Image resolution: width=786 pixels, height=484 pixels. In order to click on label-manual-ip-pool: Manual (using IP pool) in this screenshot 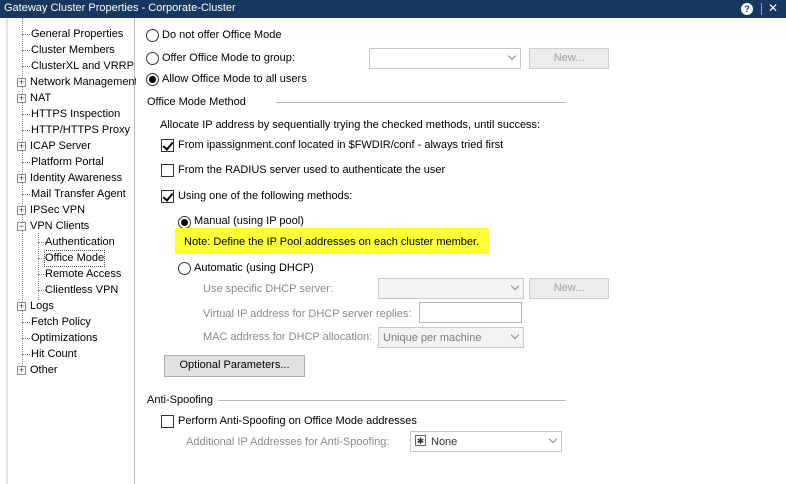, I will do `click(249, 221)`.